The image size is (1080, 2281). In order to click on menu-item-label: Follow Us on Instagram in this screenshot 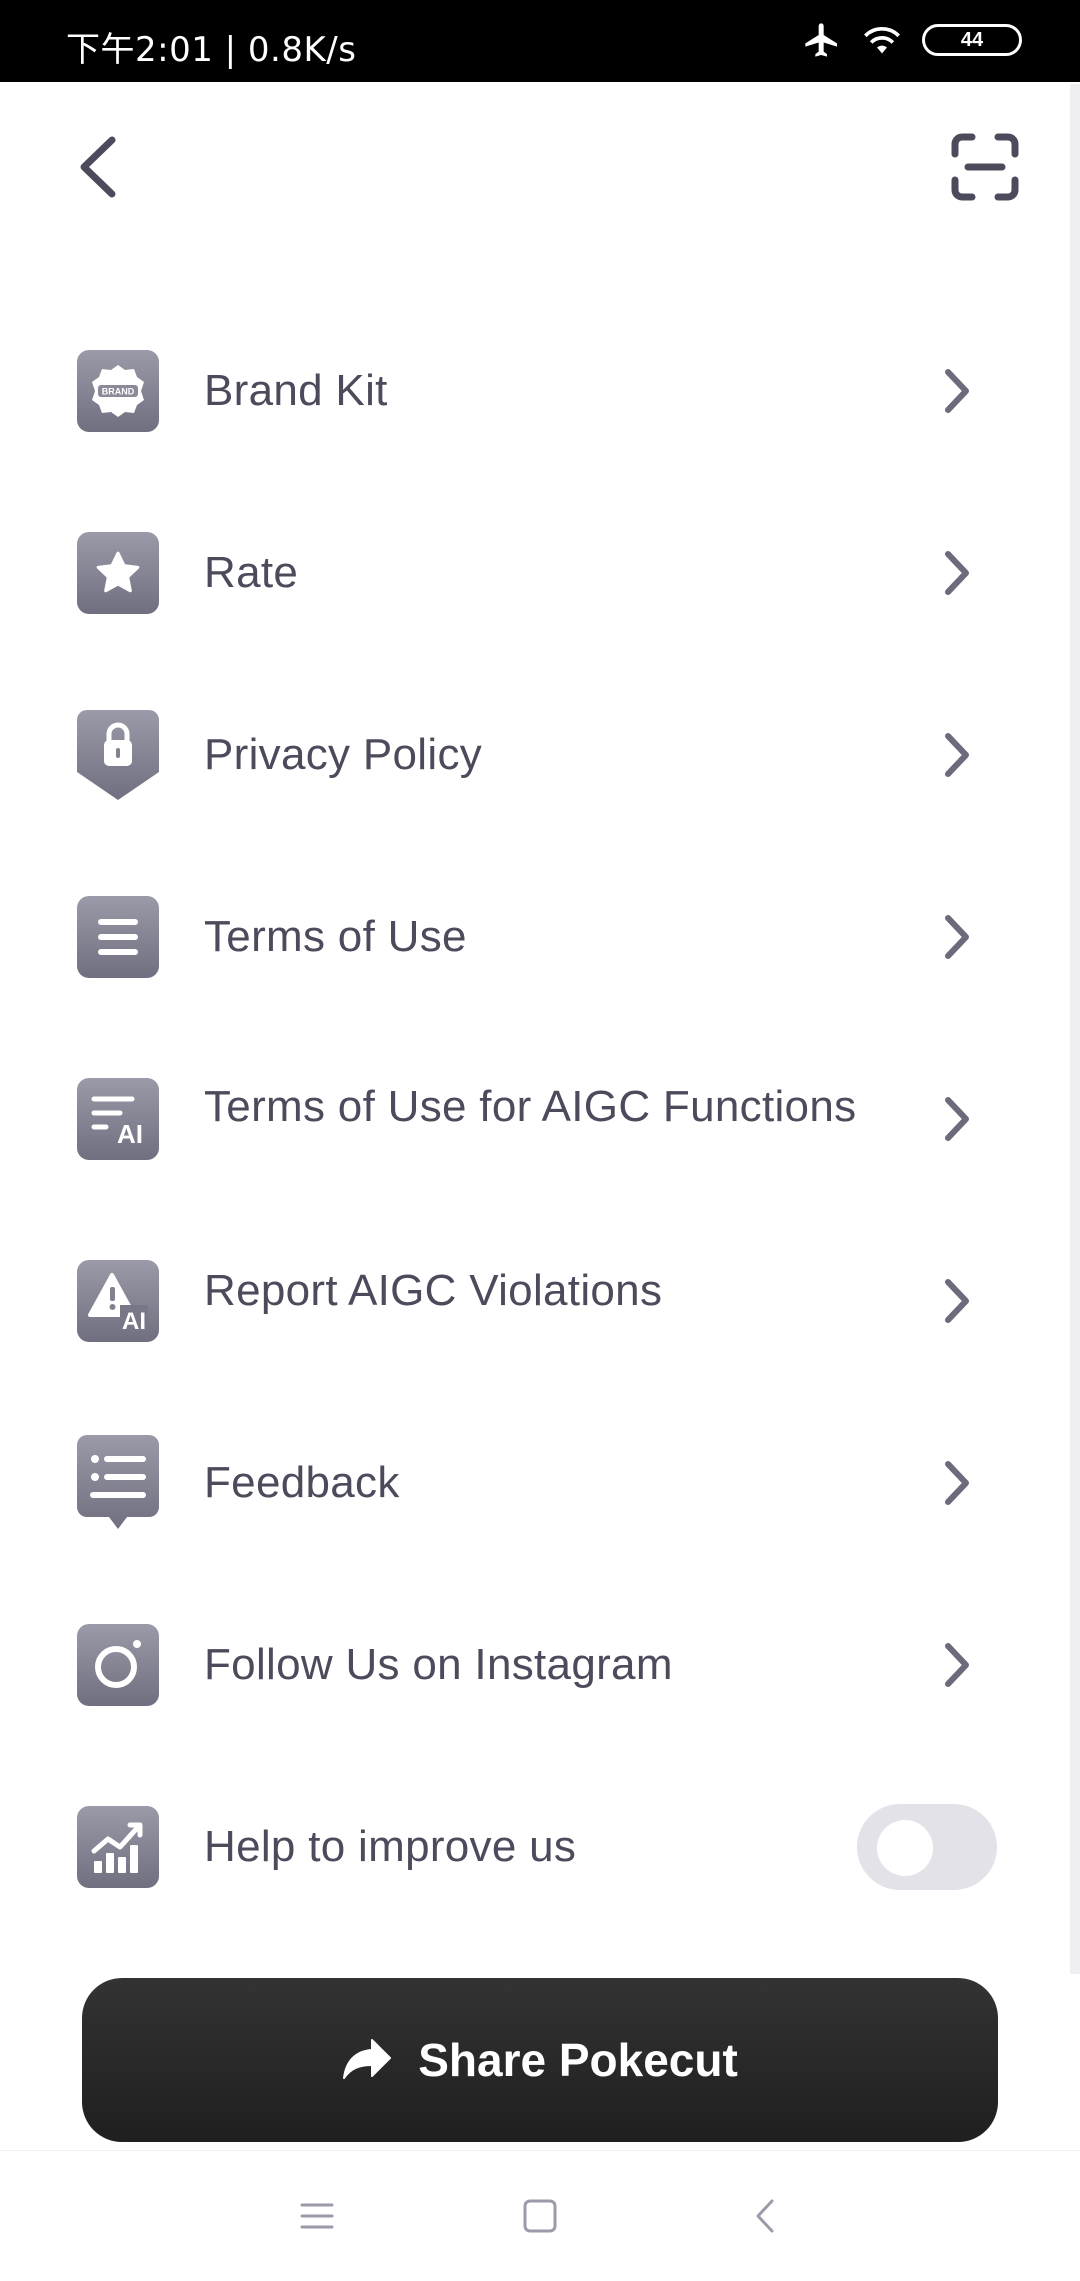, I will do `click(438, 1664)`.